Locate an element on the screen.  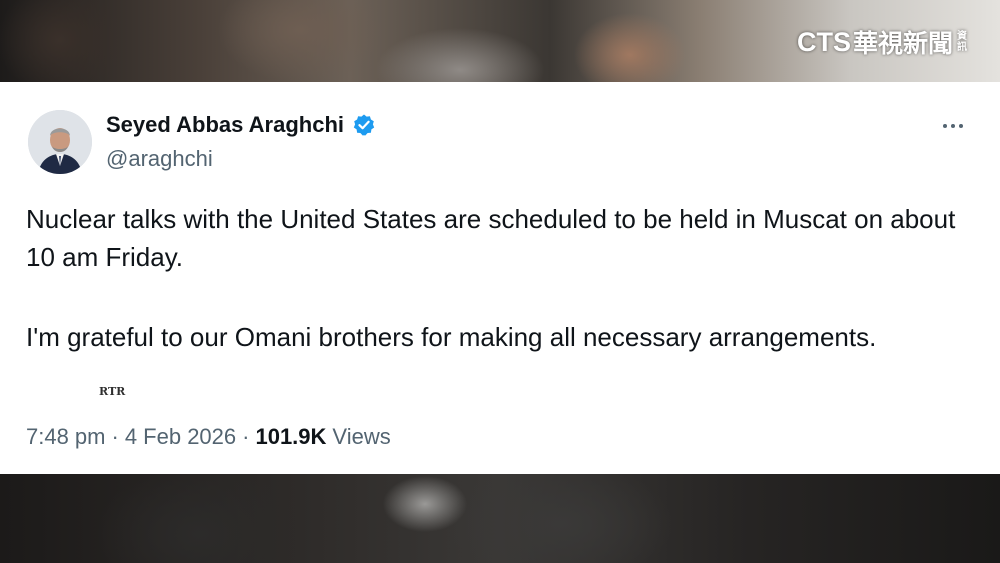
verified-badge-icon is located at coordinates (364, 125).